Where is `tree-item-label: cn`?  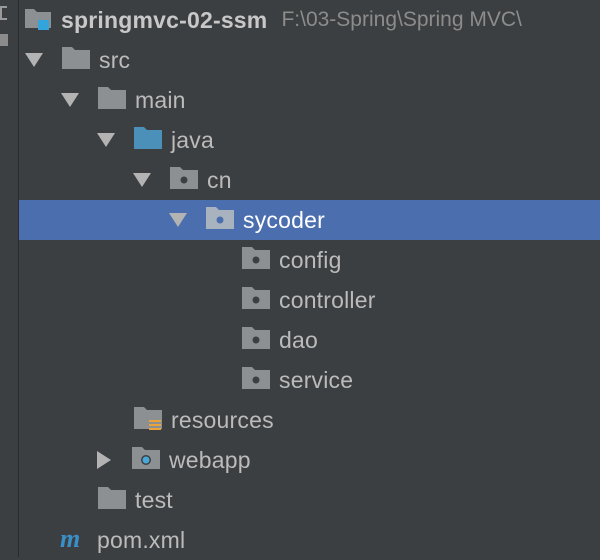
tree-item-label: cn is located at coordinates (219, 179).